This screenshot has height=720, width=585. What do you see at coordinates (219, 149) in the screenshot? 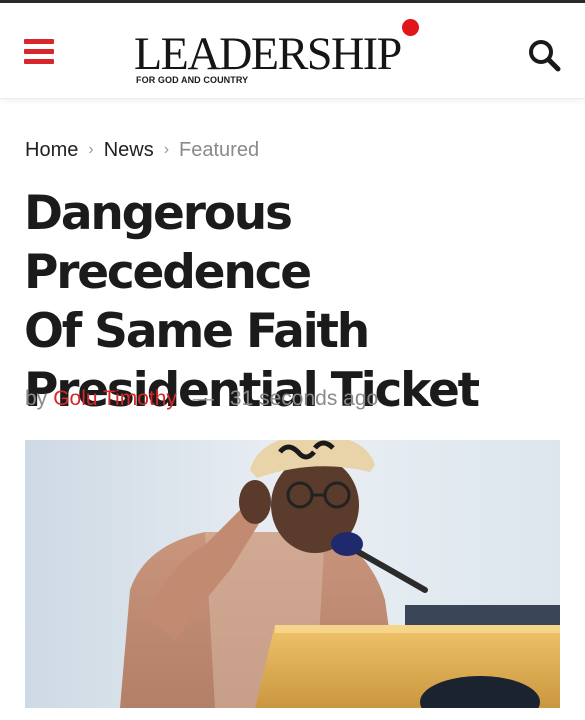
I see `breadcrumb-featured: Featured` at bounding box center [219, 149].